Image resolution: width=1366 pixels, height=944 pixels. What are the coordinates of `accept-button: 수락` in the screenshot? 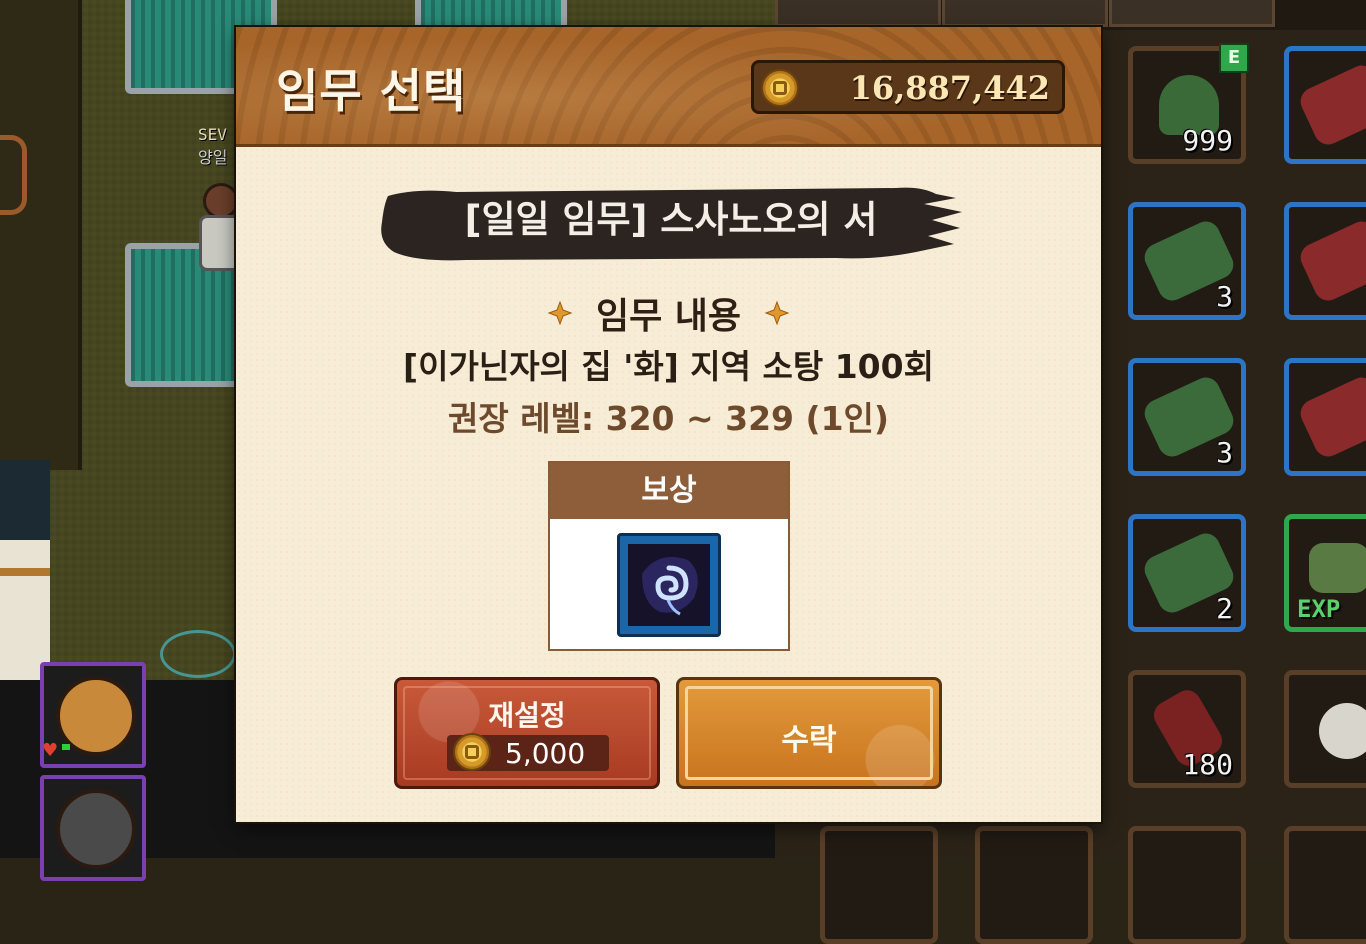 It's located at (809, 733).